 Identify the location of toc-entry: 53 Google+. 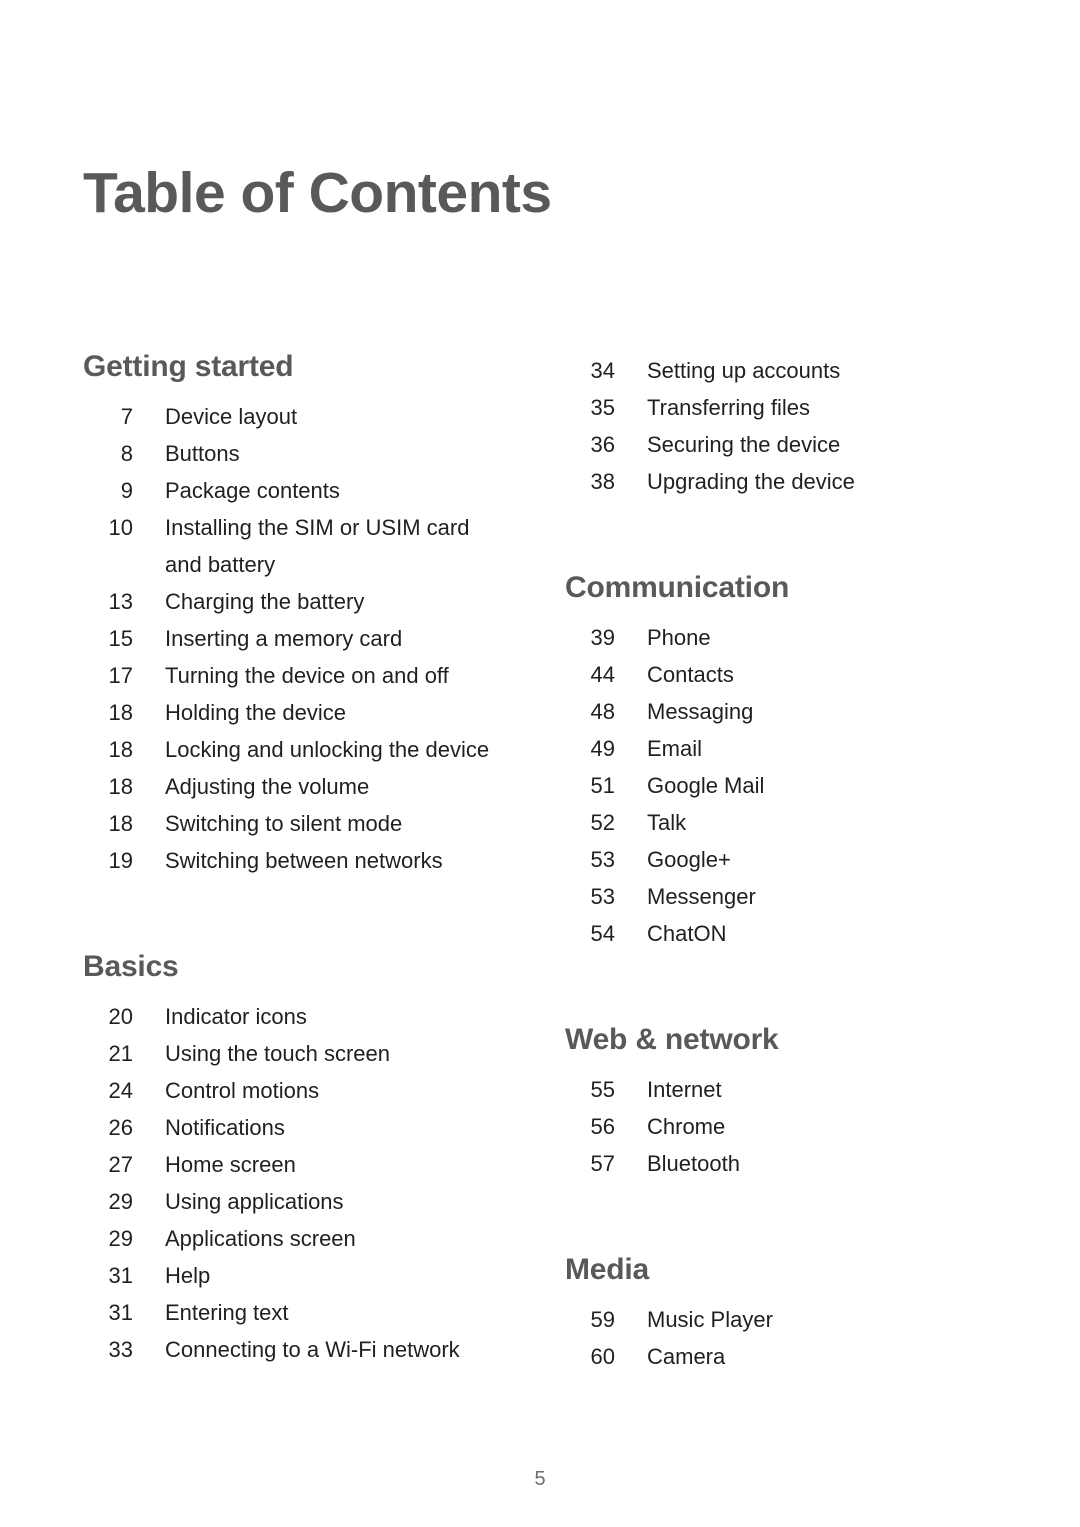
(775, 859).